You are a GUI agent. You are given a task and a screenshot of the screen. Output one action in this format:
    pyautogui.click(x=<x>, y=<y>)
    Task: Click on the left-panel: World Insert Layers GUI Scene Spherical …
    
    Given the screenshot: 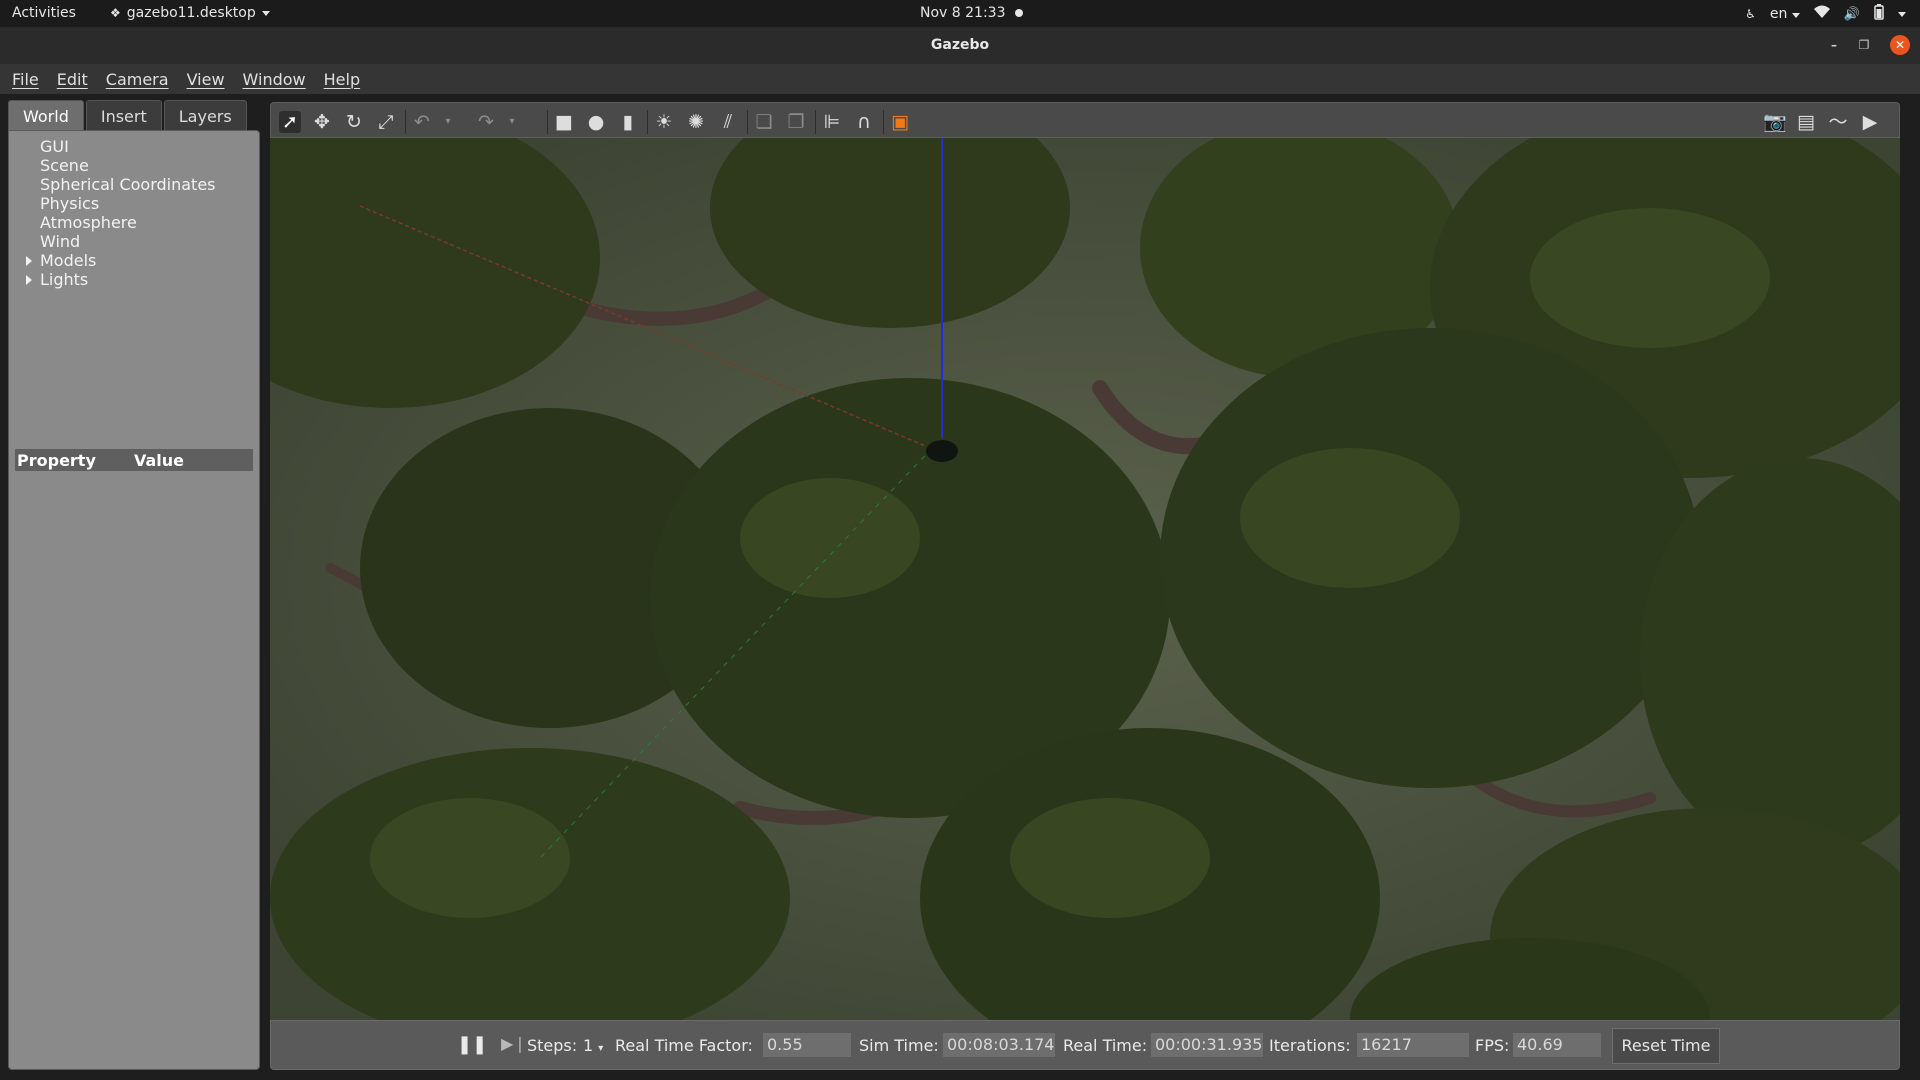 What is the action you would take?
    pyautogui.click(x=134, y=585)
    